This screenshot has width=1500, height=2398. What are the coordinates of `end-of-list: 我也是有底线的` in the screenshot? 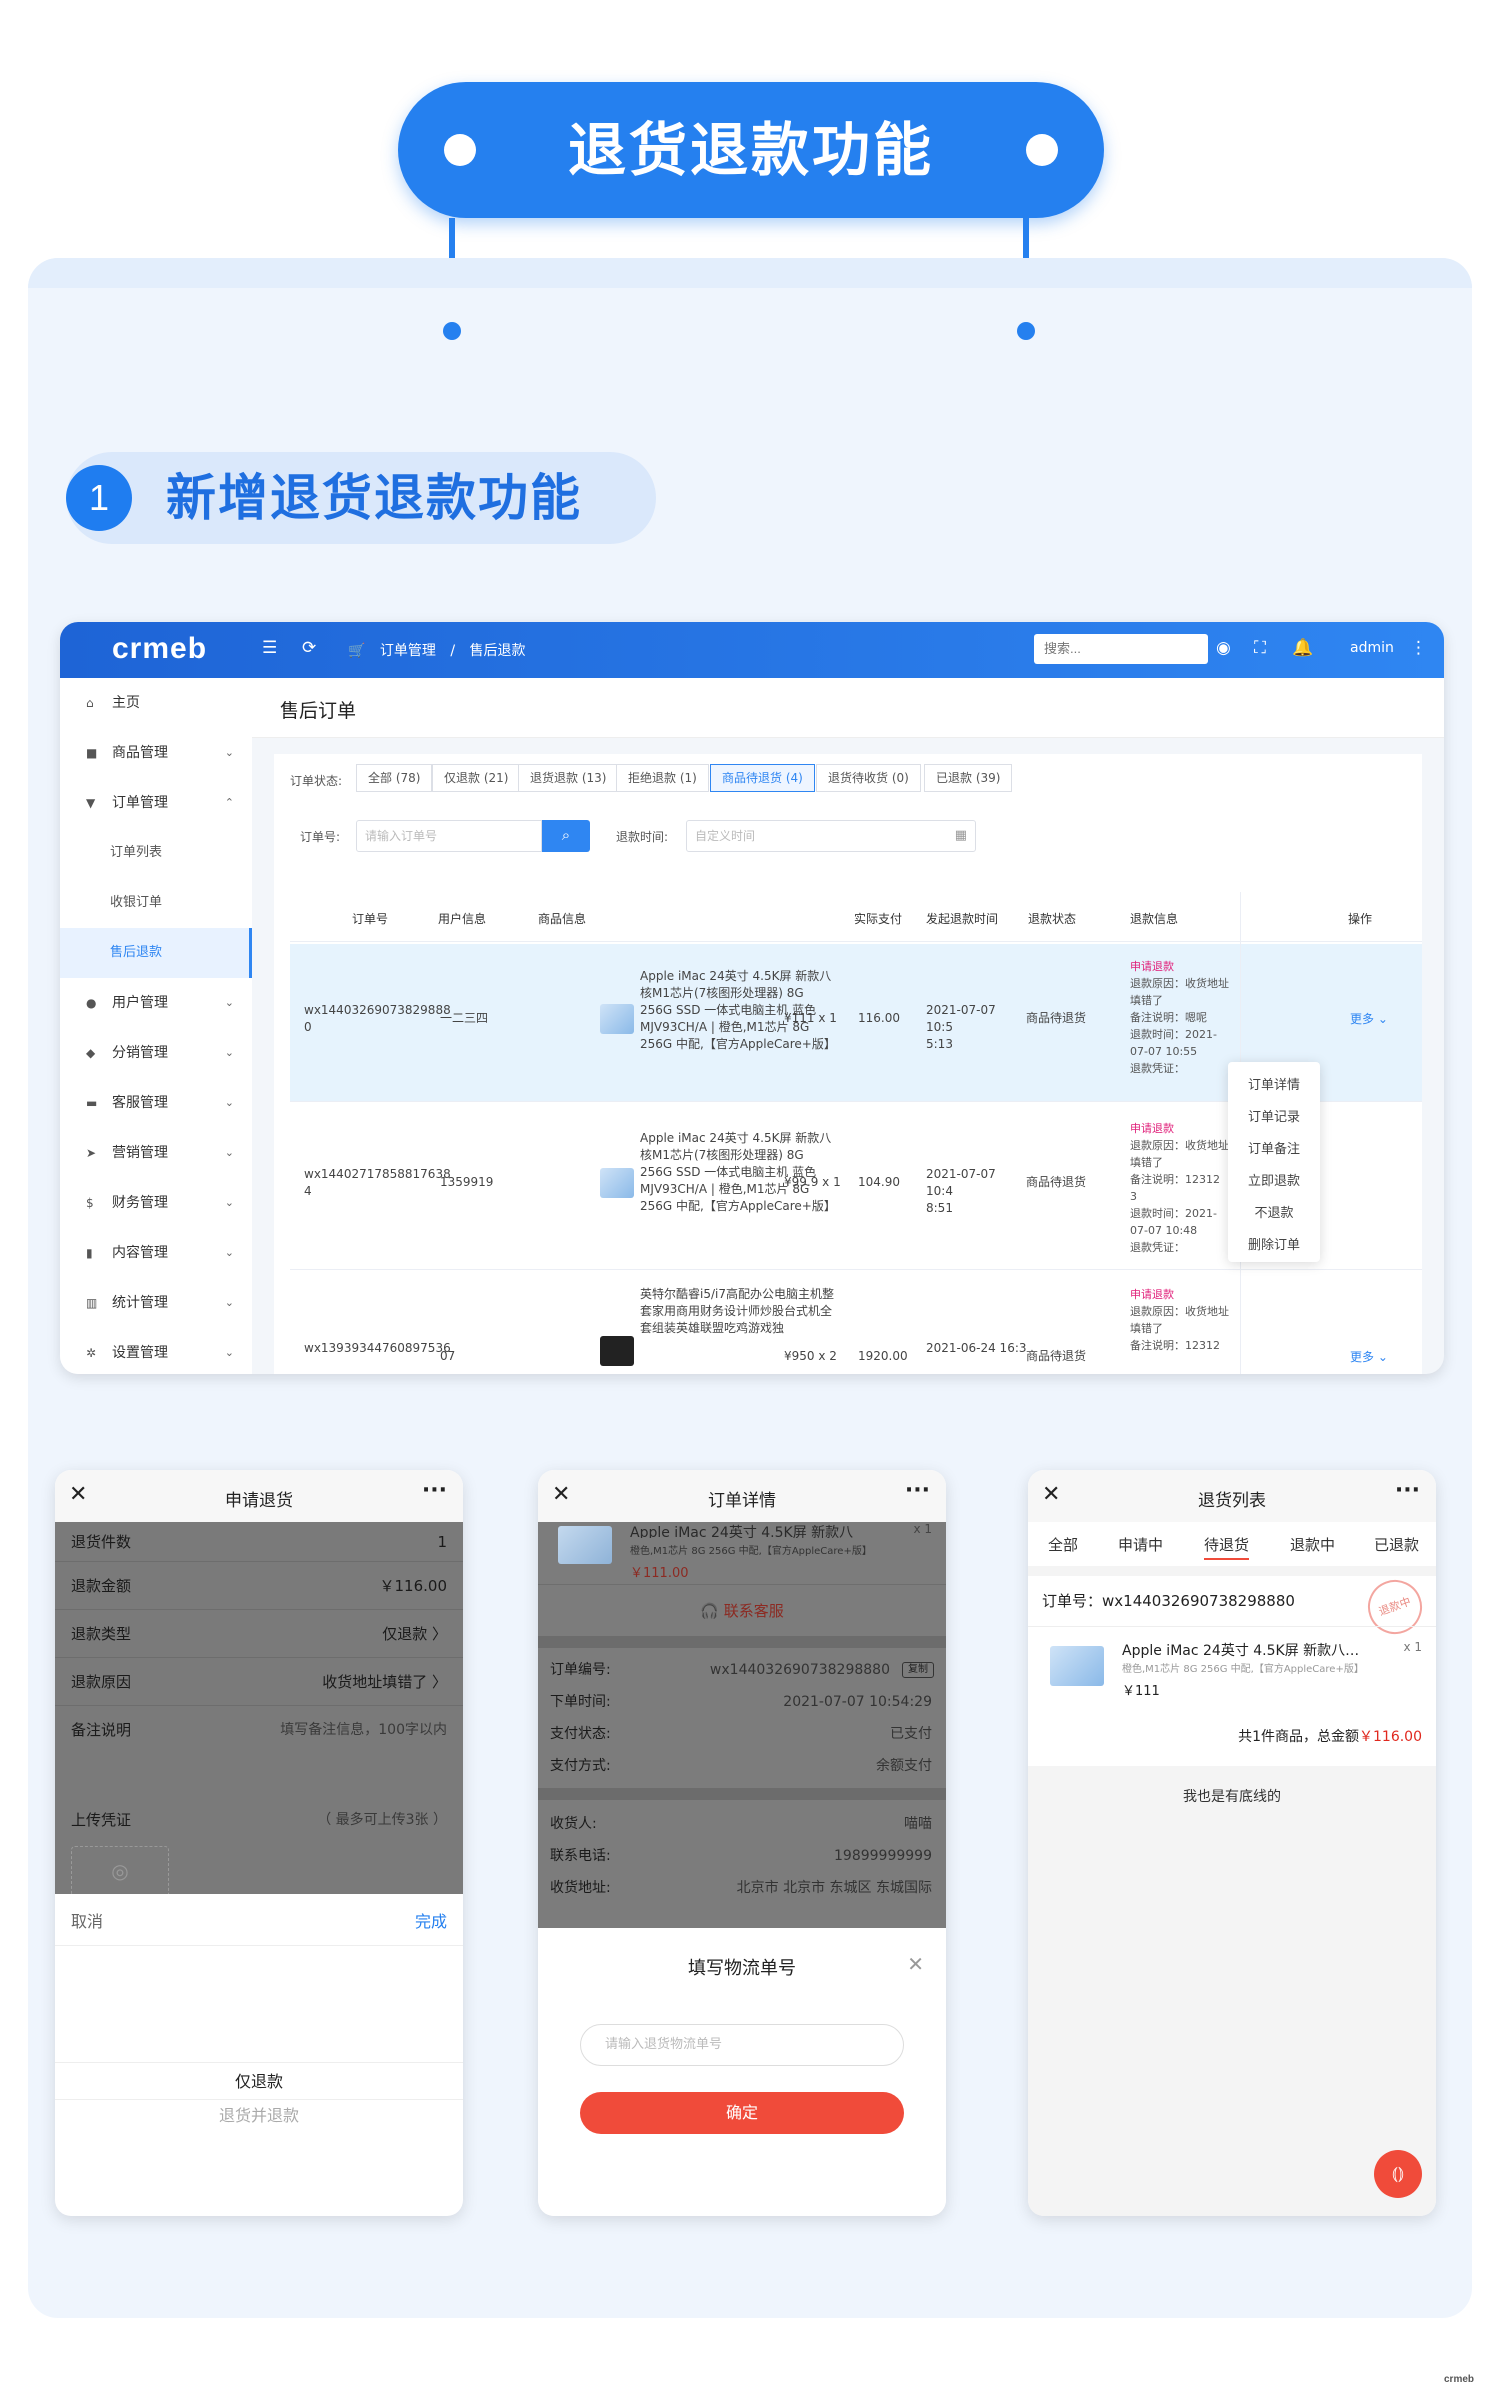 It's located at (1232, 1797).